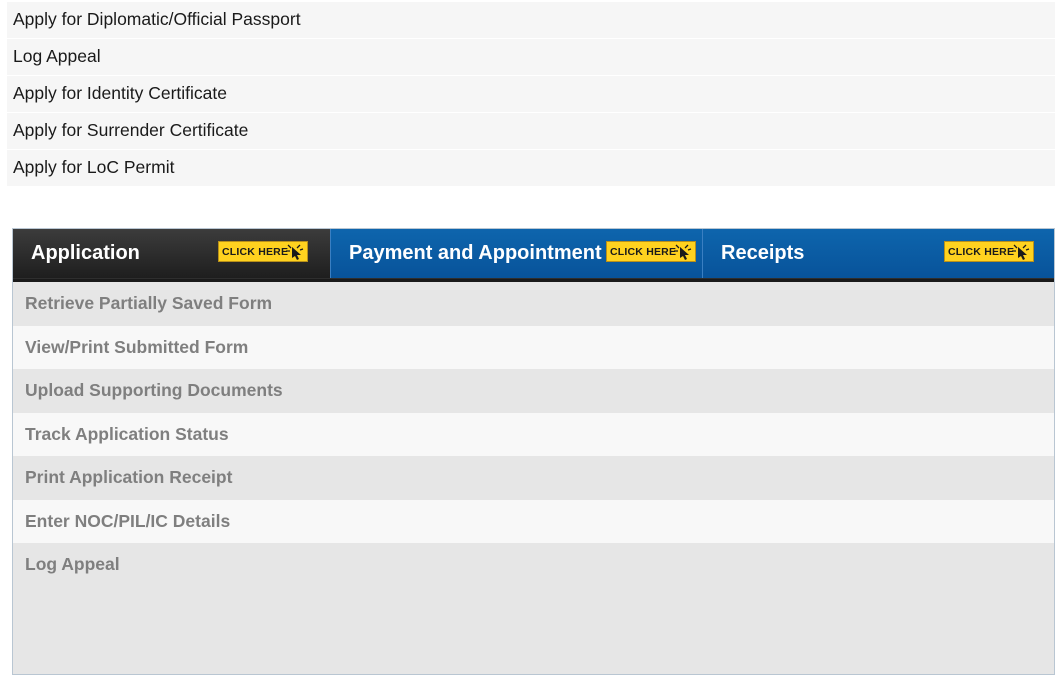 The image size is (1055, 680). I want to click on service-link-identity-certificate: Apply for Identity Certificate, so click(531, 94).